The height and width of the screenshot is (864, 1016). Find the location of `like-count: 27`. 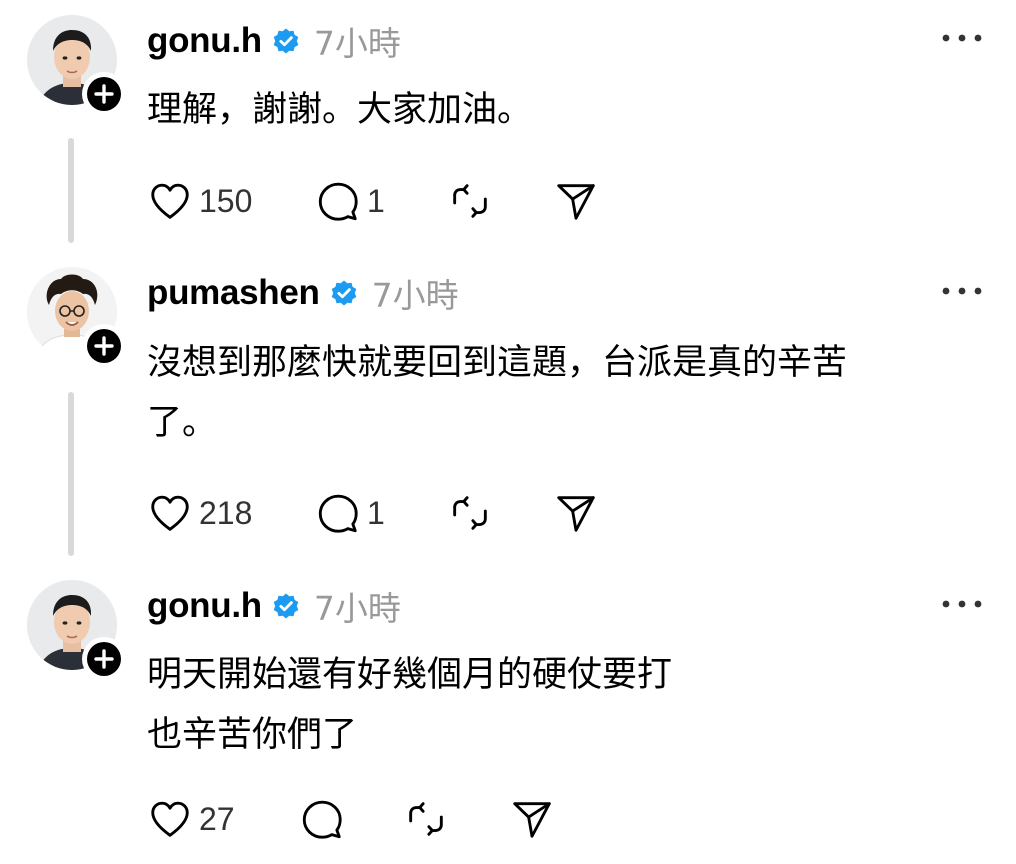

like-count: 27 is located at coordinates (217, 818).